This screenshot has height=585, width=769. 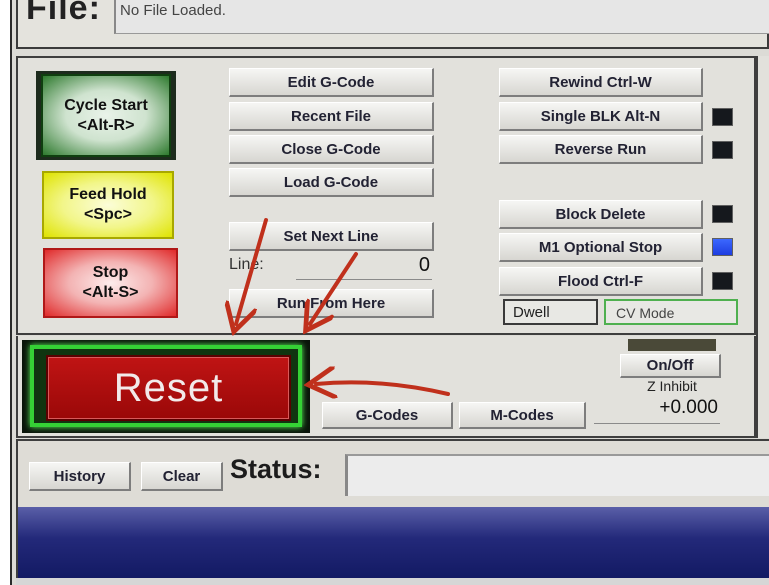 I want to click on reverse-run-button: Reverse Run, so click(x=601, y=149).